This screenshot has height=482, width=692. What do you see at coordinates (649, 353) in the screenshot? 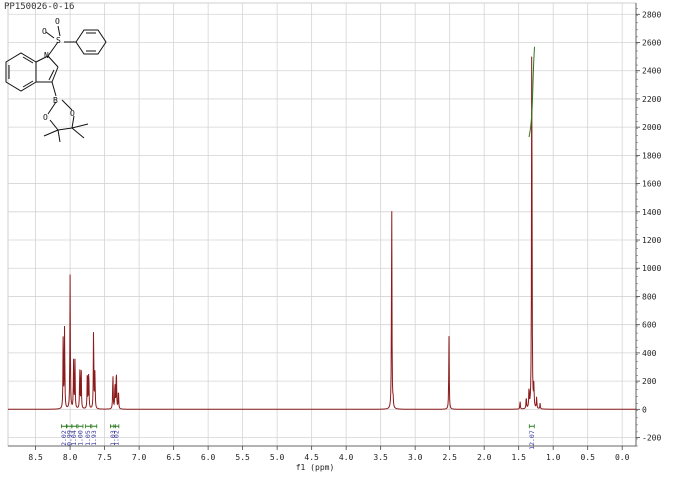
I see `y-tick-label: 400` at bounding box center [649, 353].